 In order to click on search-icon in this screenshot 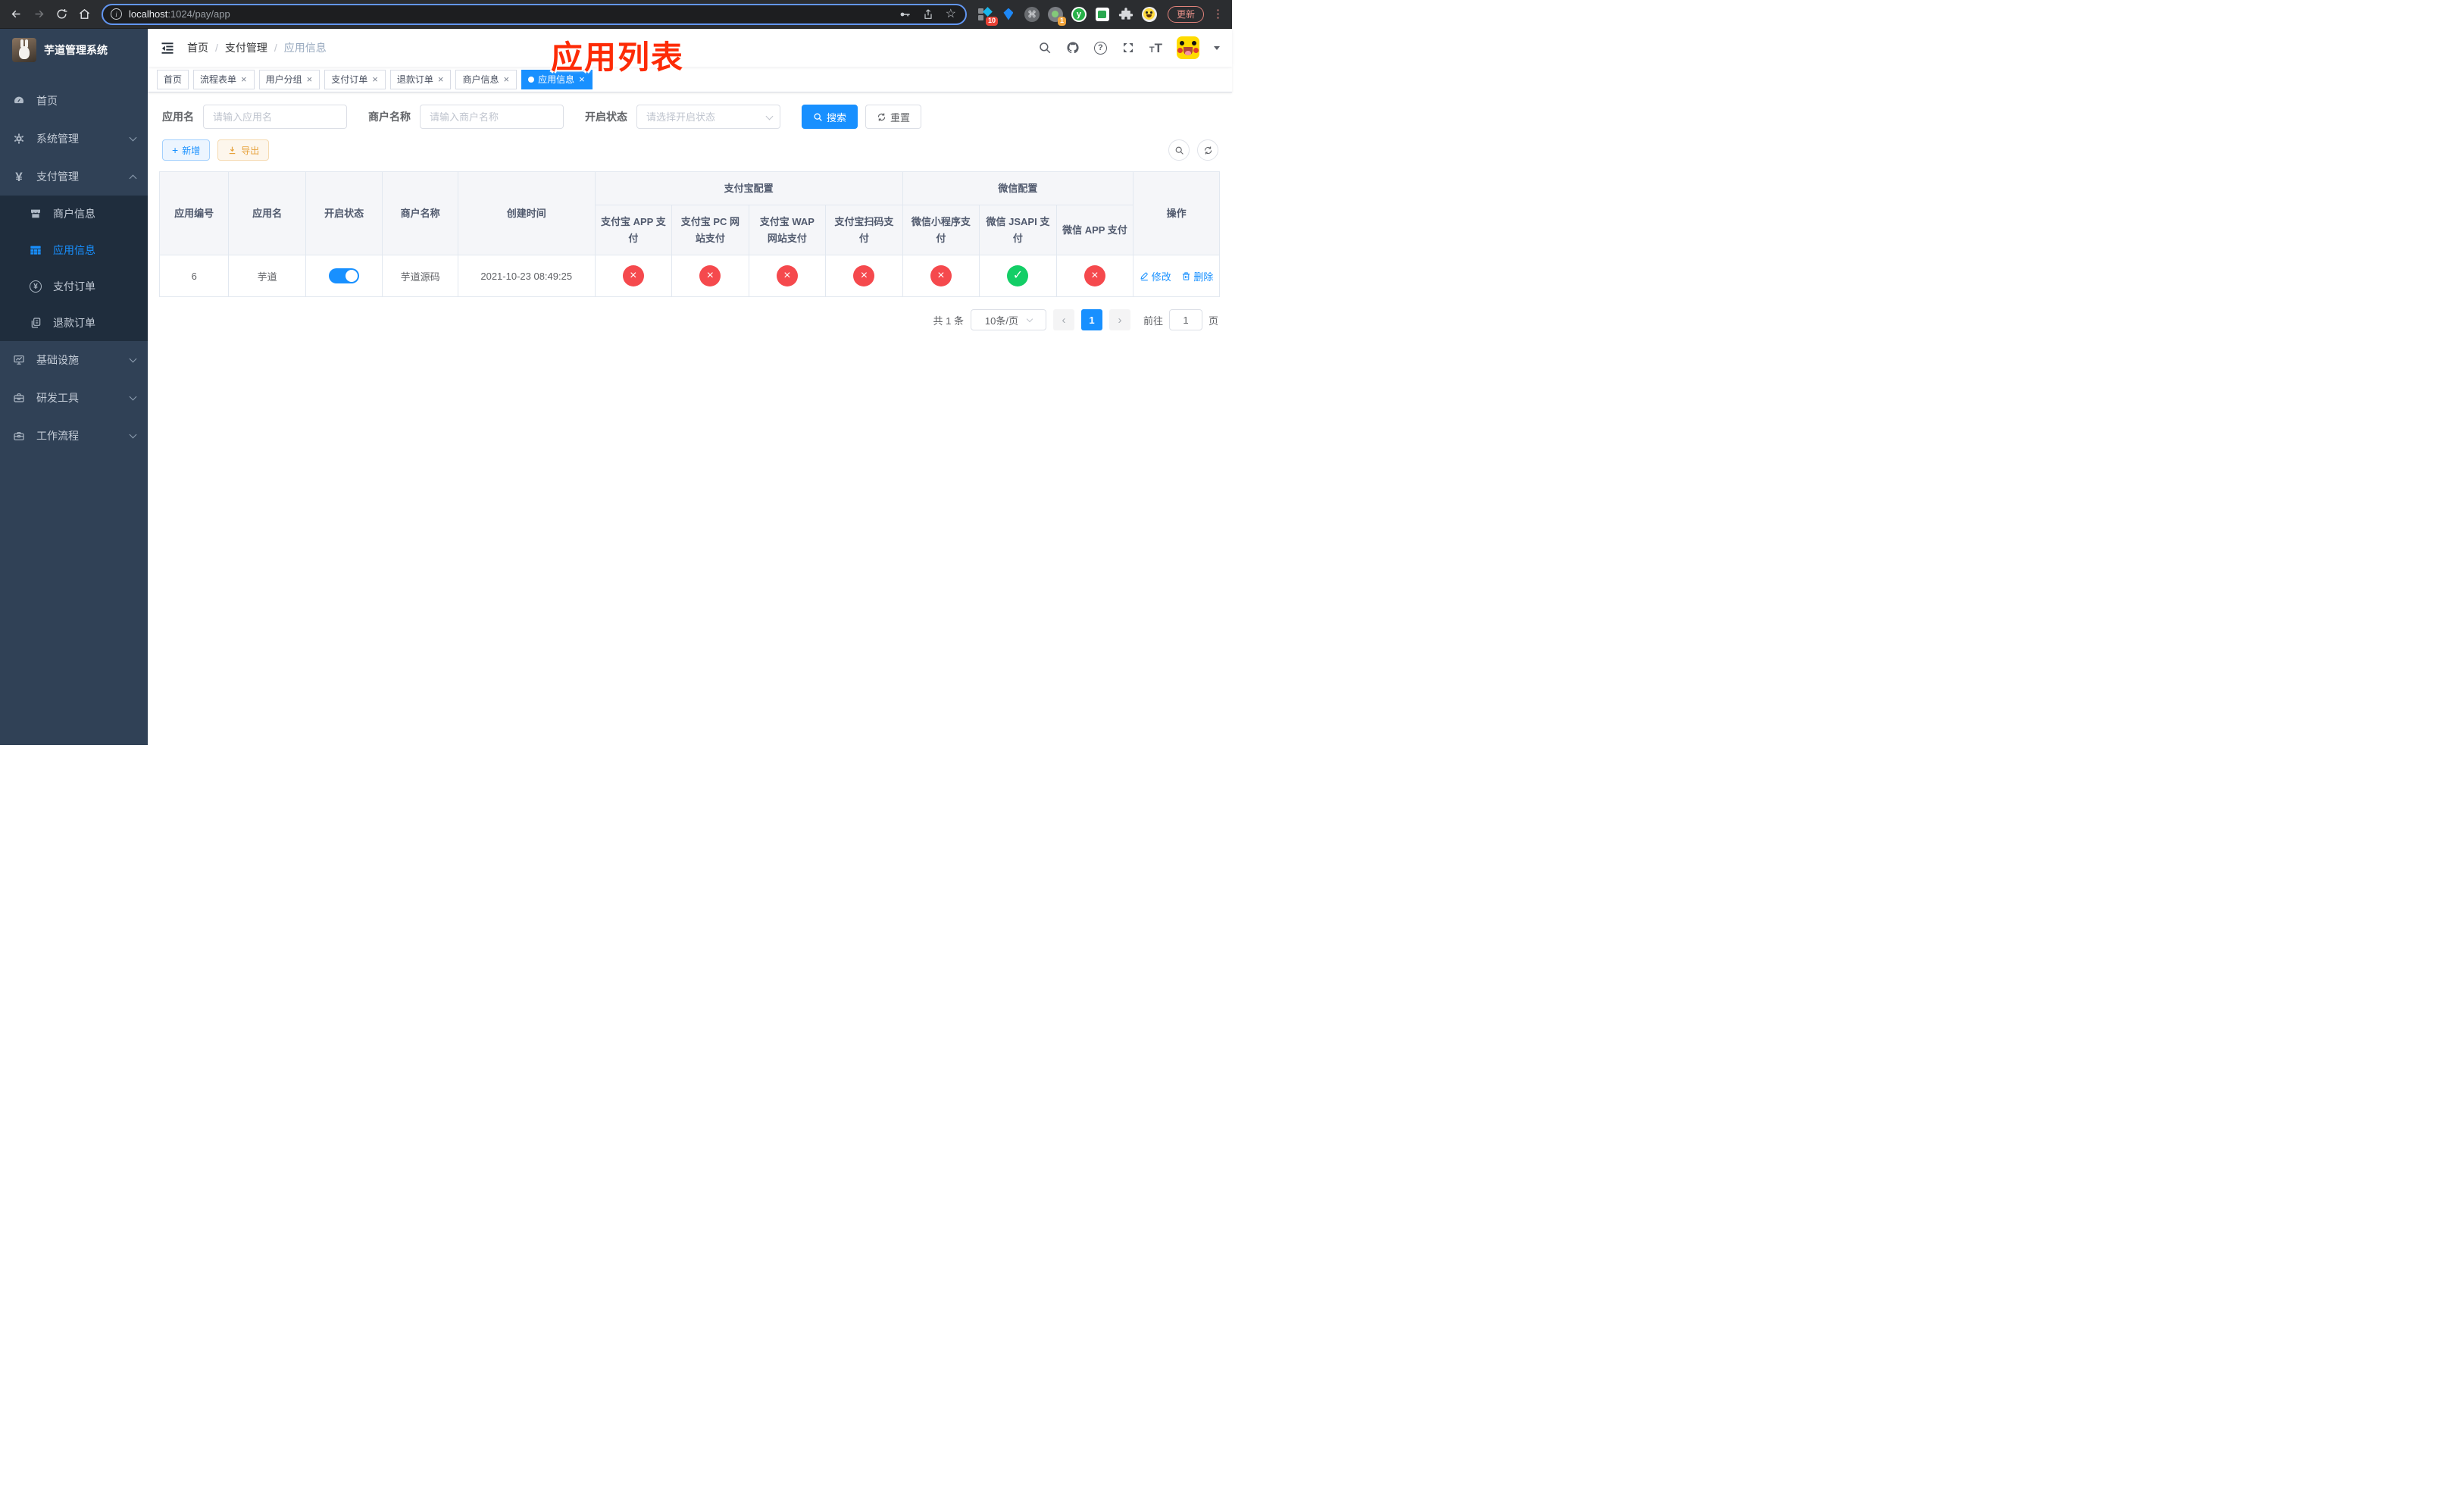, I will do `click(818, 117)`.